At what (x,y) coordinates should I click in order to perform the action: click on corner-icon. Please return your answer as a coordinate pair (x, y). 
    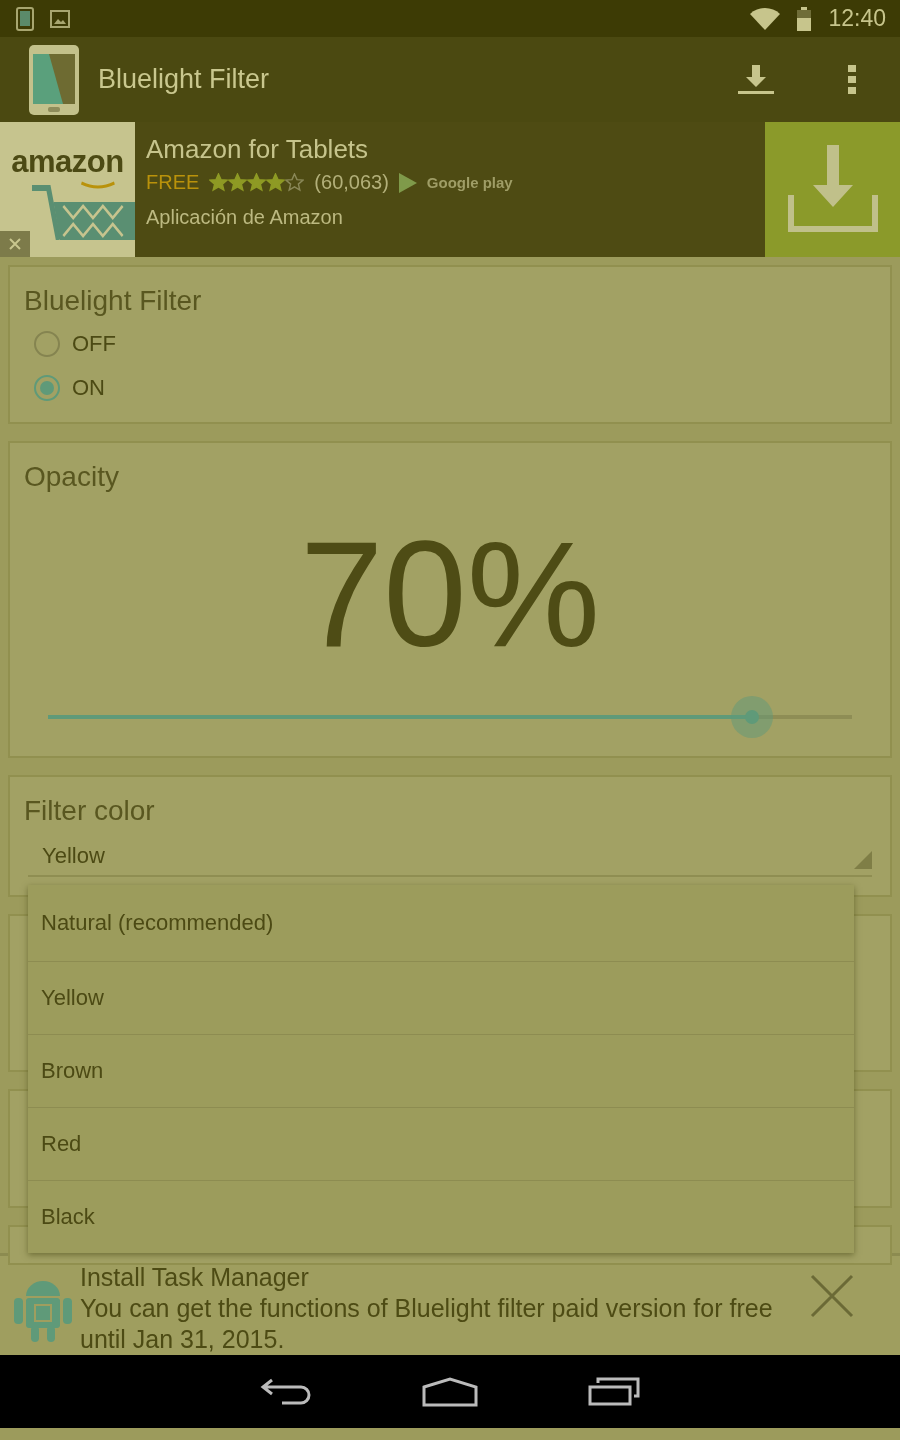
    Looking at the image, I should click on (863, 859).